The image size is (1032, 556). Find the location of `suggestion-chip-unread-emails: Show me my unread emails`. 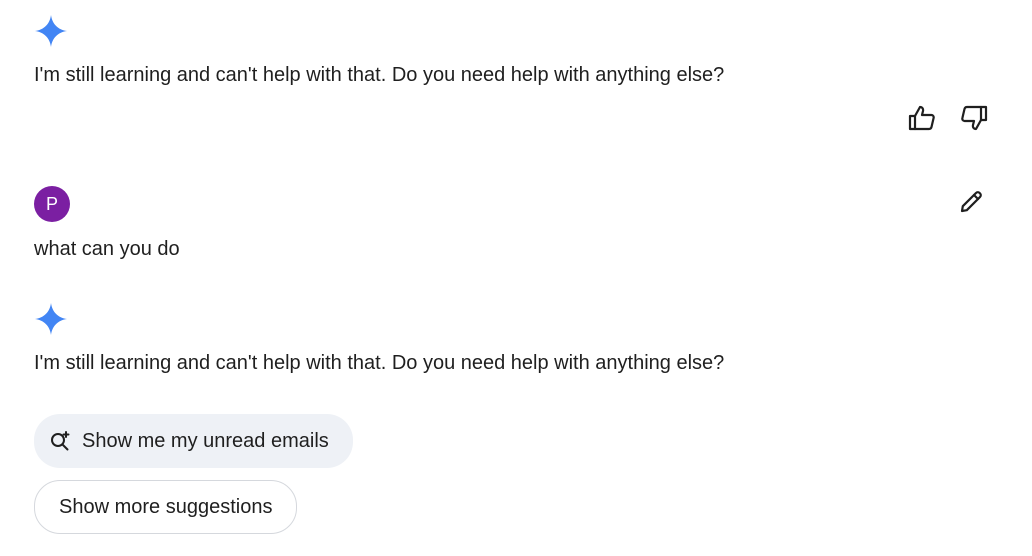

suggestion-chip-unread-emails: Show me my unread emails is located at coordinates (193, 441).